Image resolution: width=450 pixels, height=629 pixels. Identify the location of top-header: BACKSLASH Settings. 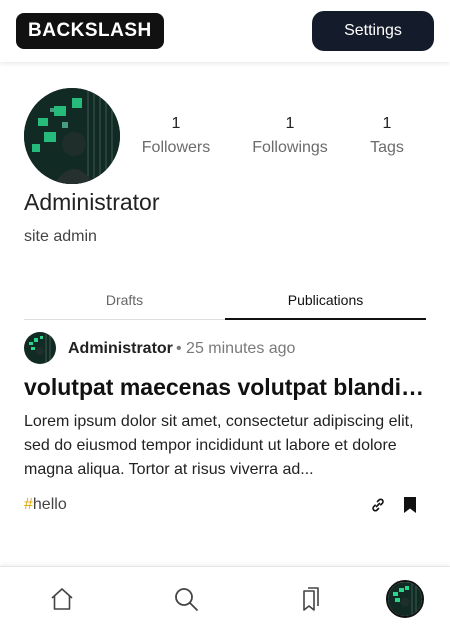
(225, 31).